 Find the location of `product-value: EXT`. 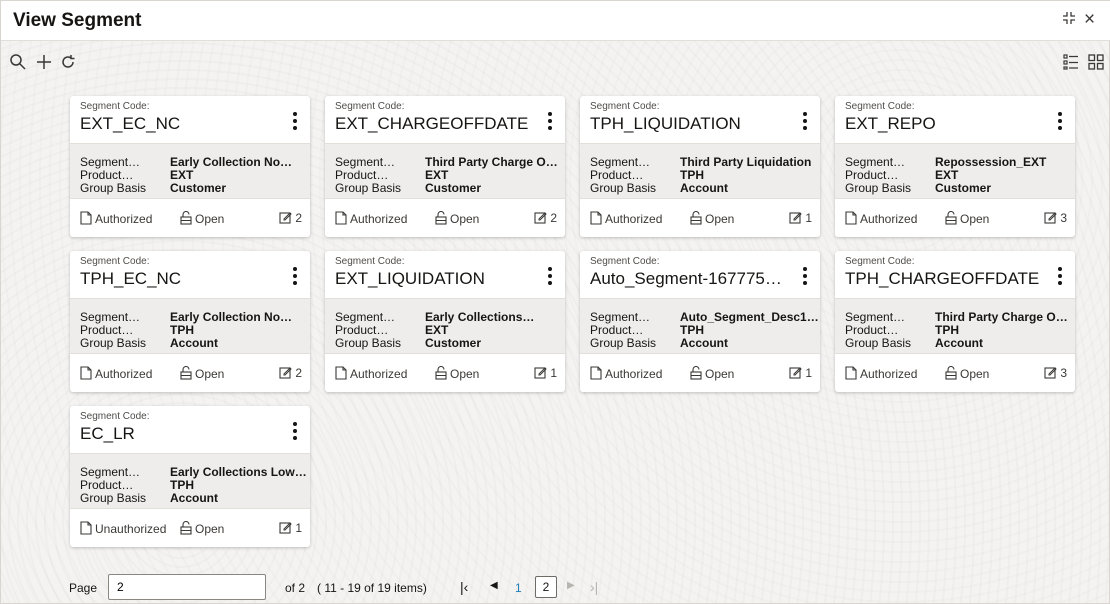

product-value: EXT is located at coordinates (182, 175).